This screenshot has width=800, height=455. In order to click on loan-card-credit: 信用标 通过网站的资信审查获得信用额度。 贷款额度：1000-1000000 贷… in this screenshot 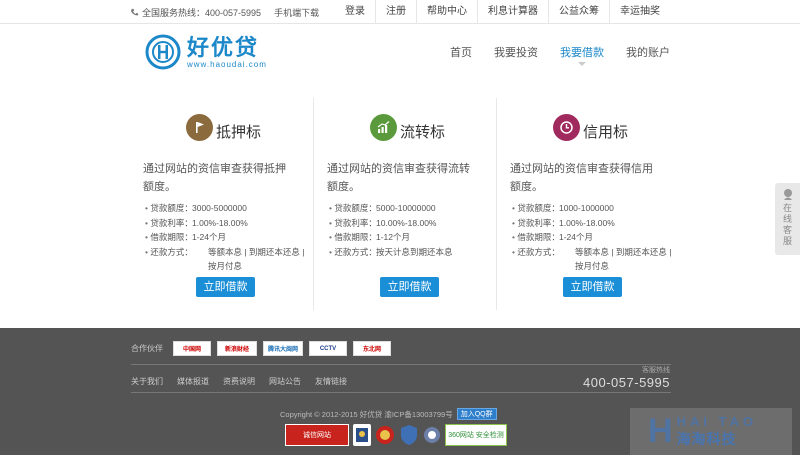, I will do `click(587, 204)`.